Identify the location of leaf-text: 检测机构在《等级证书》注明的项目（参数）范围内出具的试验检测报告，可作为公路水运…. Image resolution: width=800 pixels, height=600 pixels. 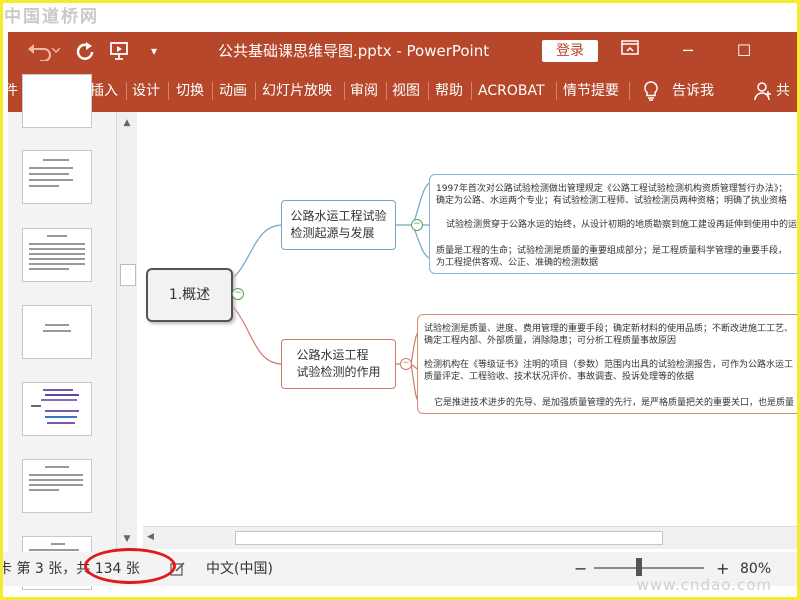
(609, 365).